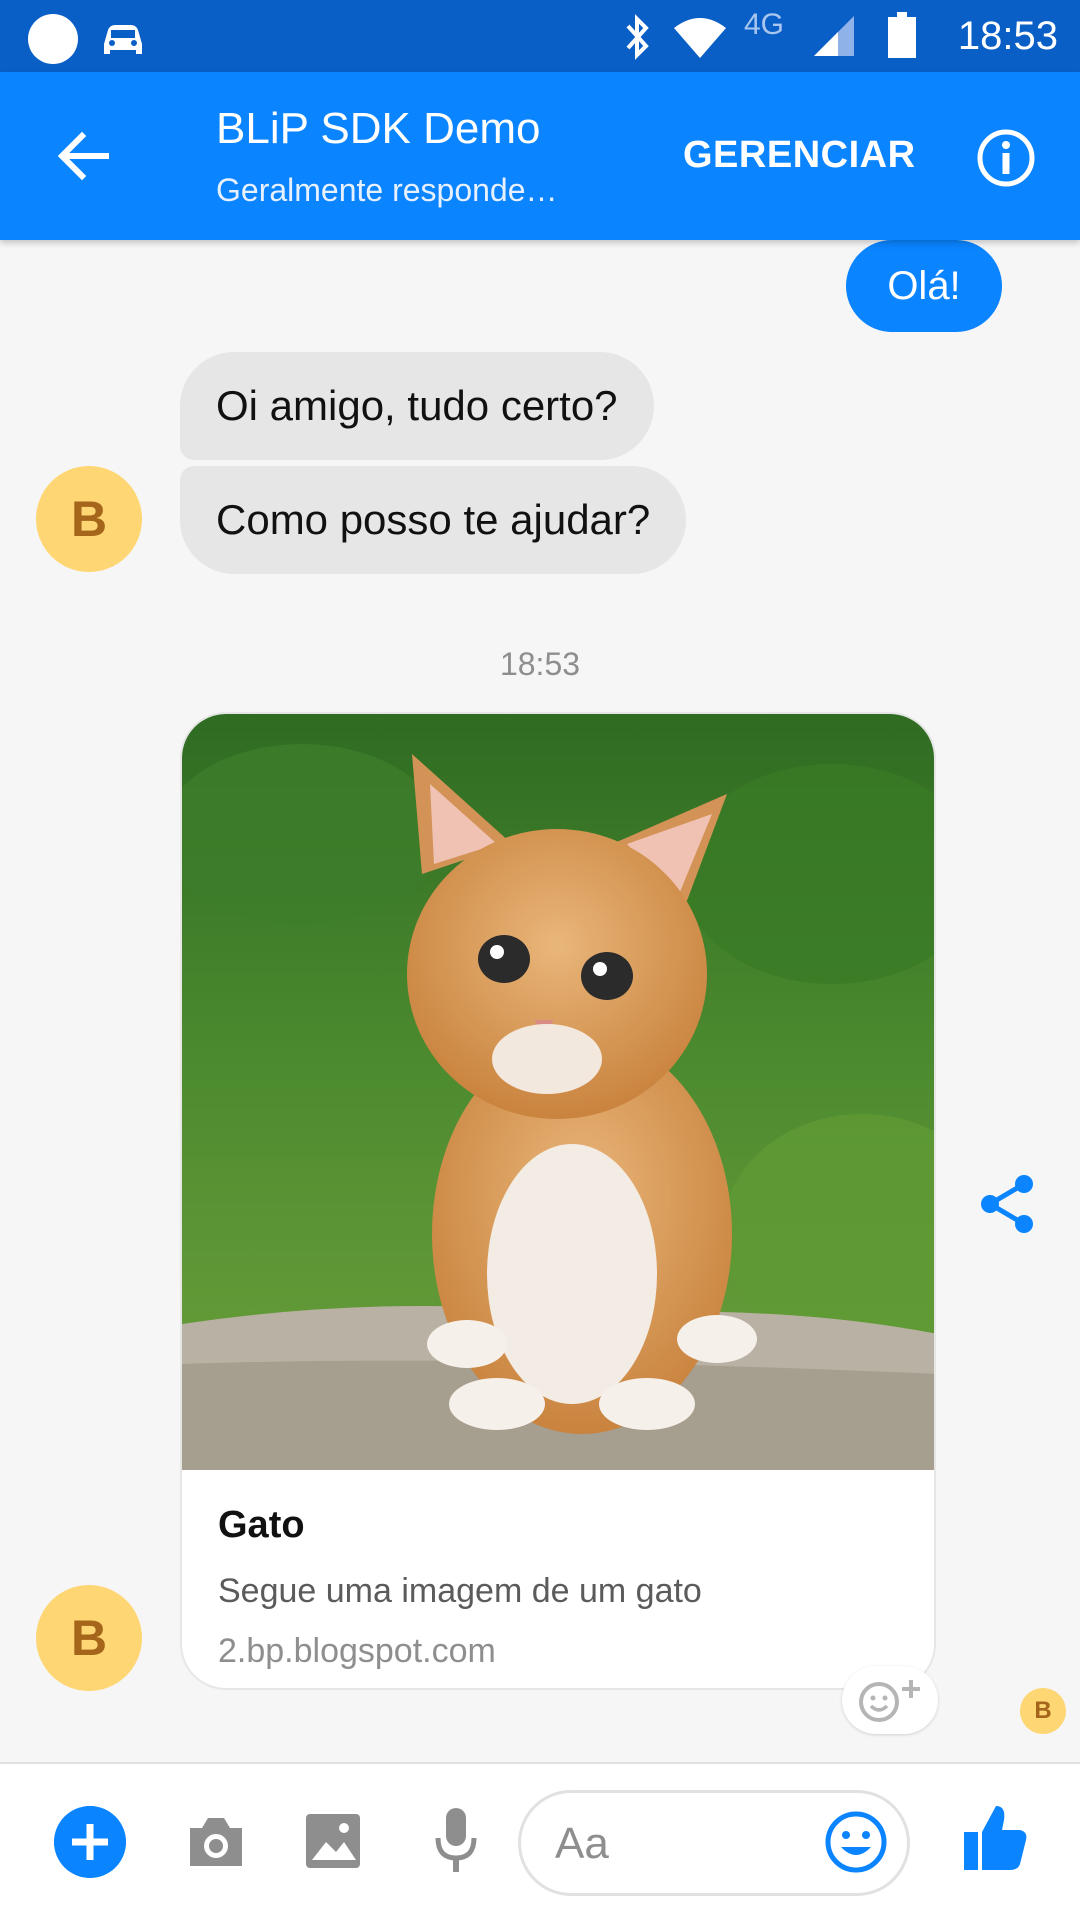 Image resolution: width=1080 pixels, height=1922 pixels. I want to click on plus-icon, so click(90, 1842).